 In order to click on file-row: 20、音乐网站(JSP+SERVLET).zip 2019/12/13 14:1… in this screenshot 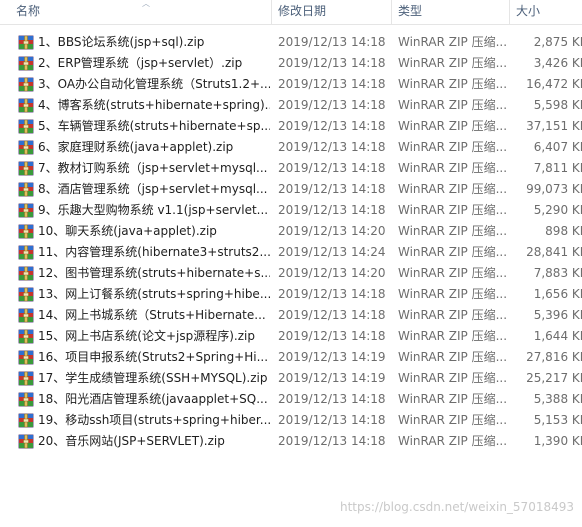, I will do `click(291, 441)`.